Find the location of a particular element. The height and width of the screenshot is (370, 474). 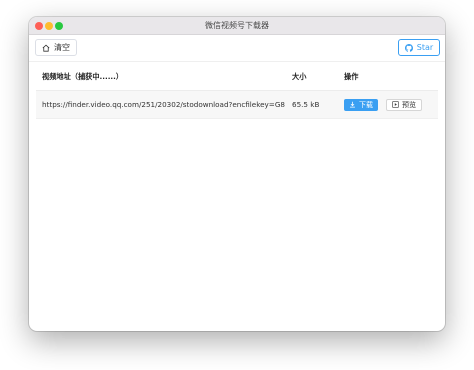

clear-button: 清空 is located at coordinates (56, 47).